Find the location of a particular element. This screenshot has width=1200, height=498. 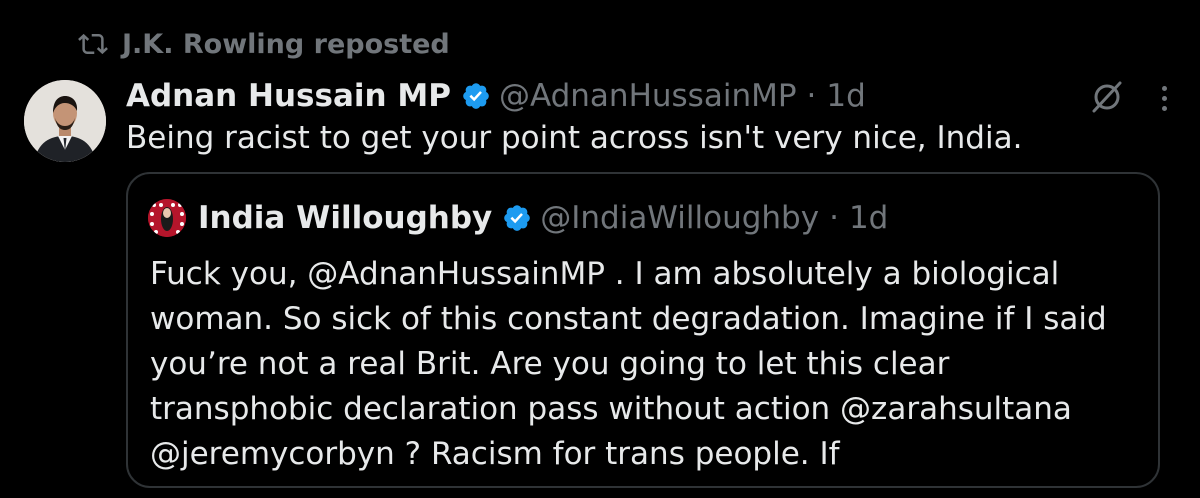

more-options-icon is located at coordinates (1164, 98).